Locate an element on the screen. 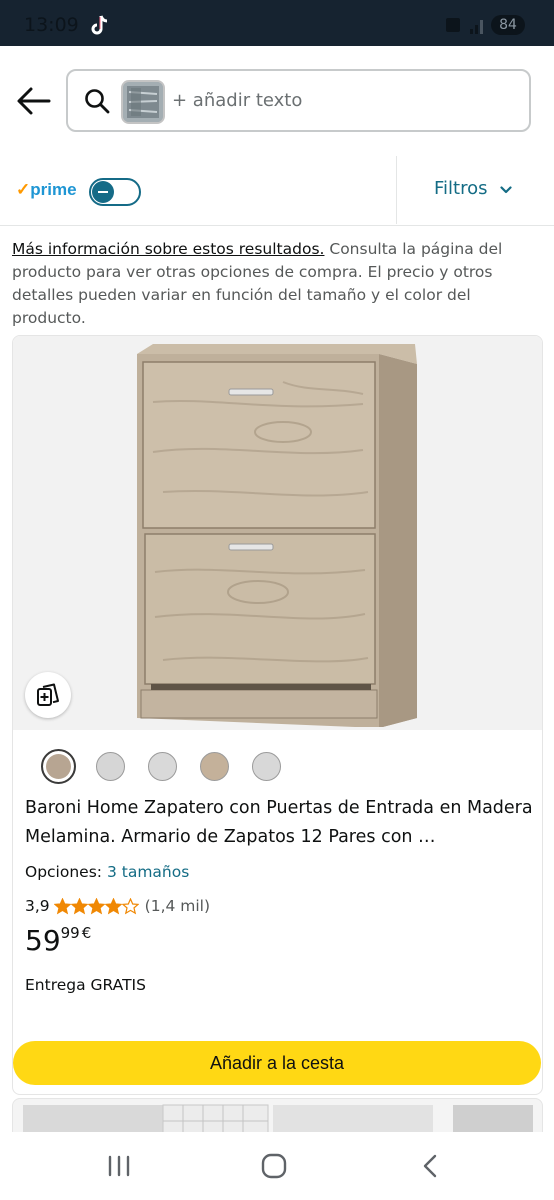 This screenshot has height=1200, width=554. search-input: + añadir texto is located at coordinates (298, 100).